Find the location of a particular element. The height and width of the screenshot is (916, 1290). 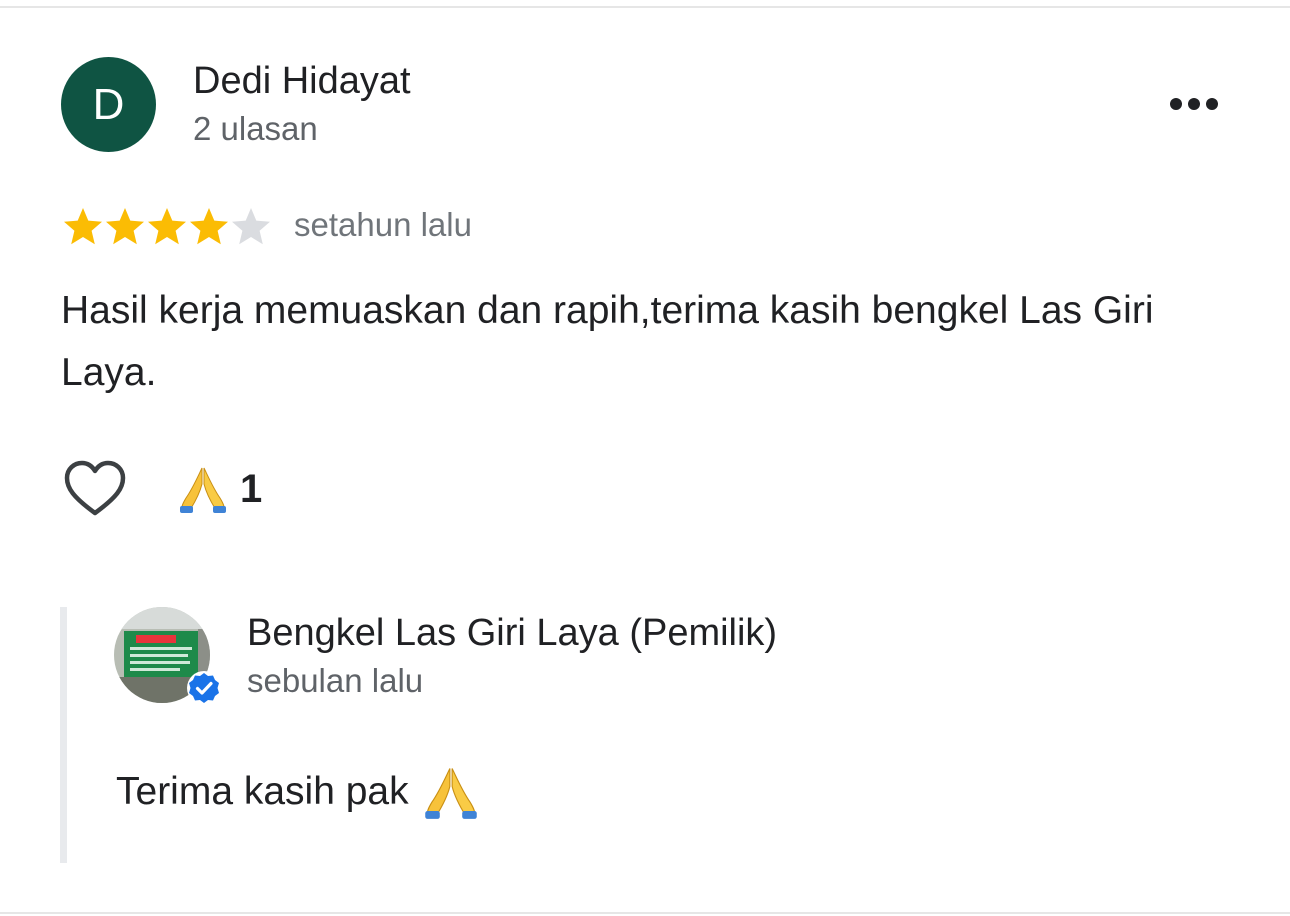

reviewer-avatar: D is located at coordinates (108, 104).